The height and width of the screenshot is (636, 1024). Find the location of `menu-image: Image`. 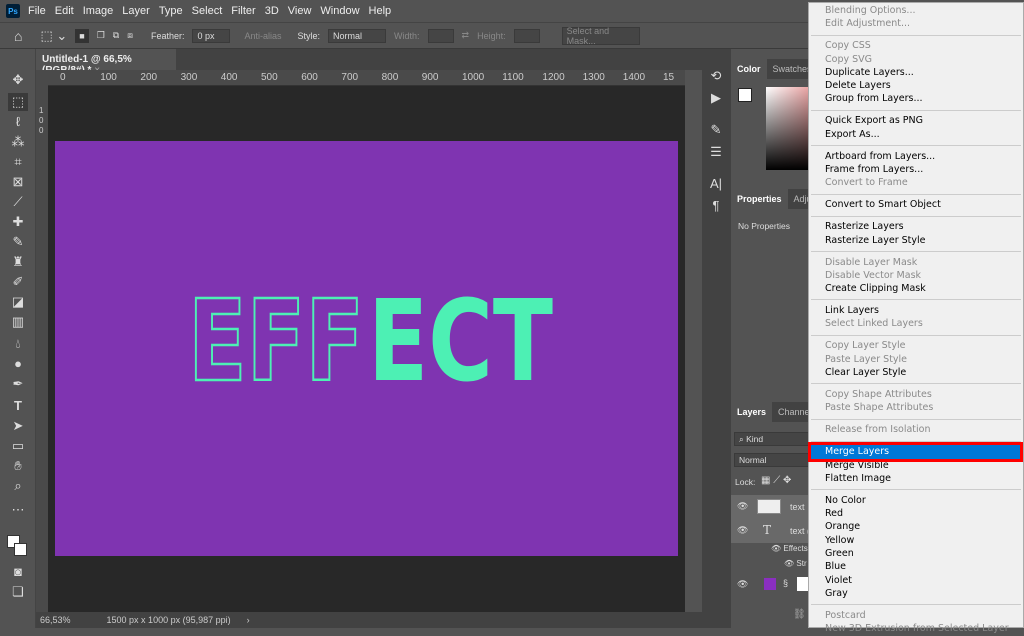

menu-image: Image is located at coordinates (98, 11).